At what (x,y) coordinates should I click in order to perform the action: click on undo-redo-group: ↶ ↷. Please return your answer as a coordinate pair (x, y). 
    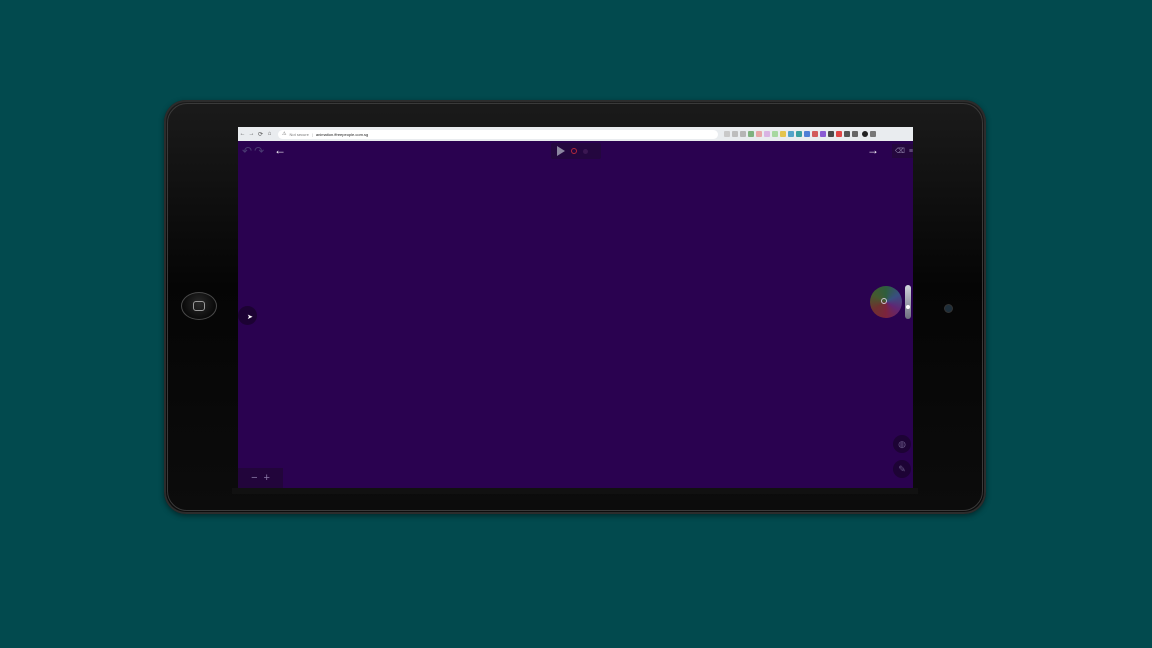
    Looking at the image, I should click on (253, 151).